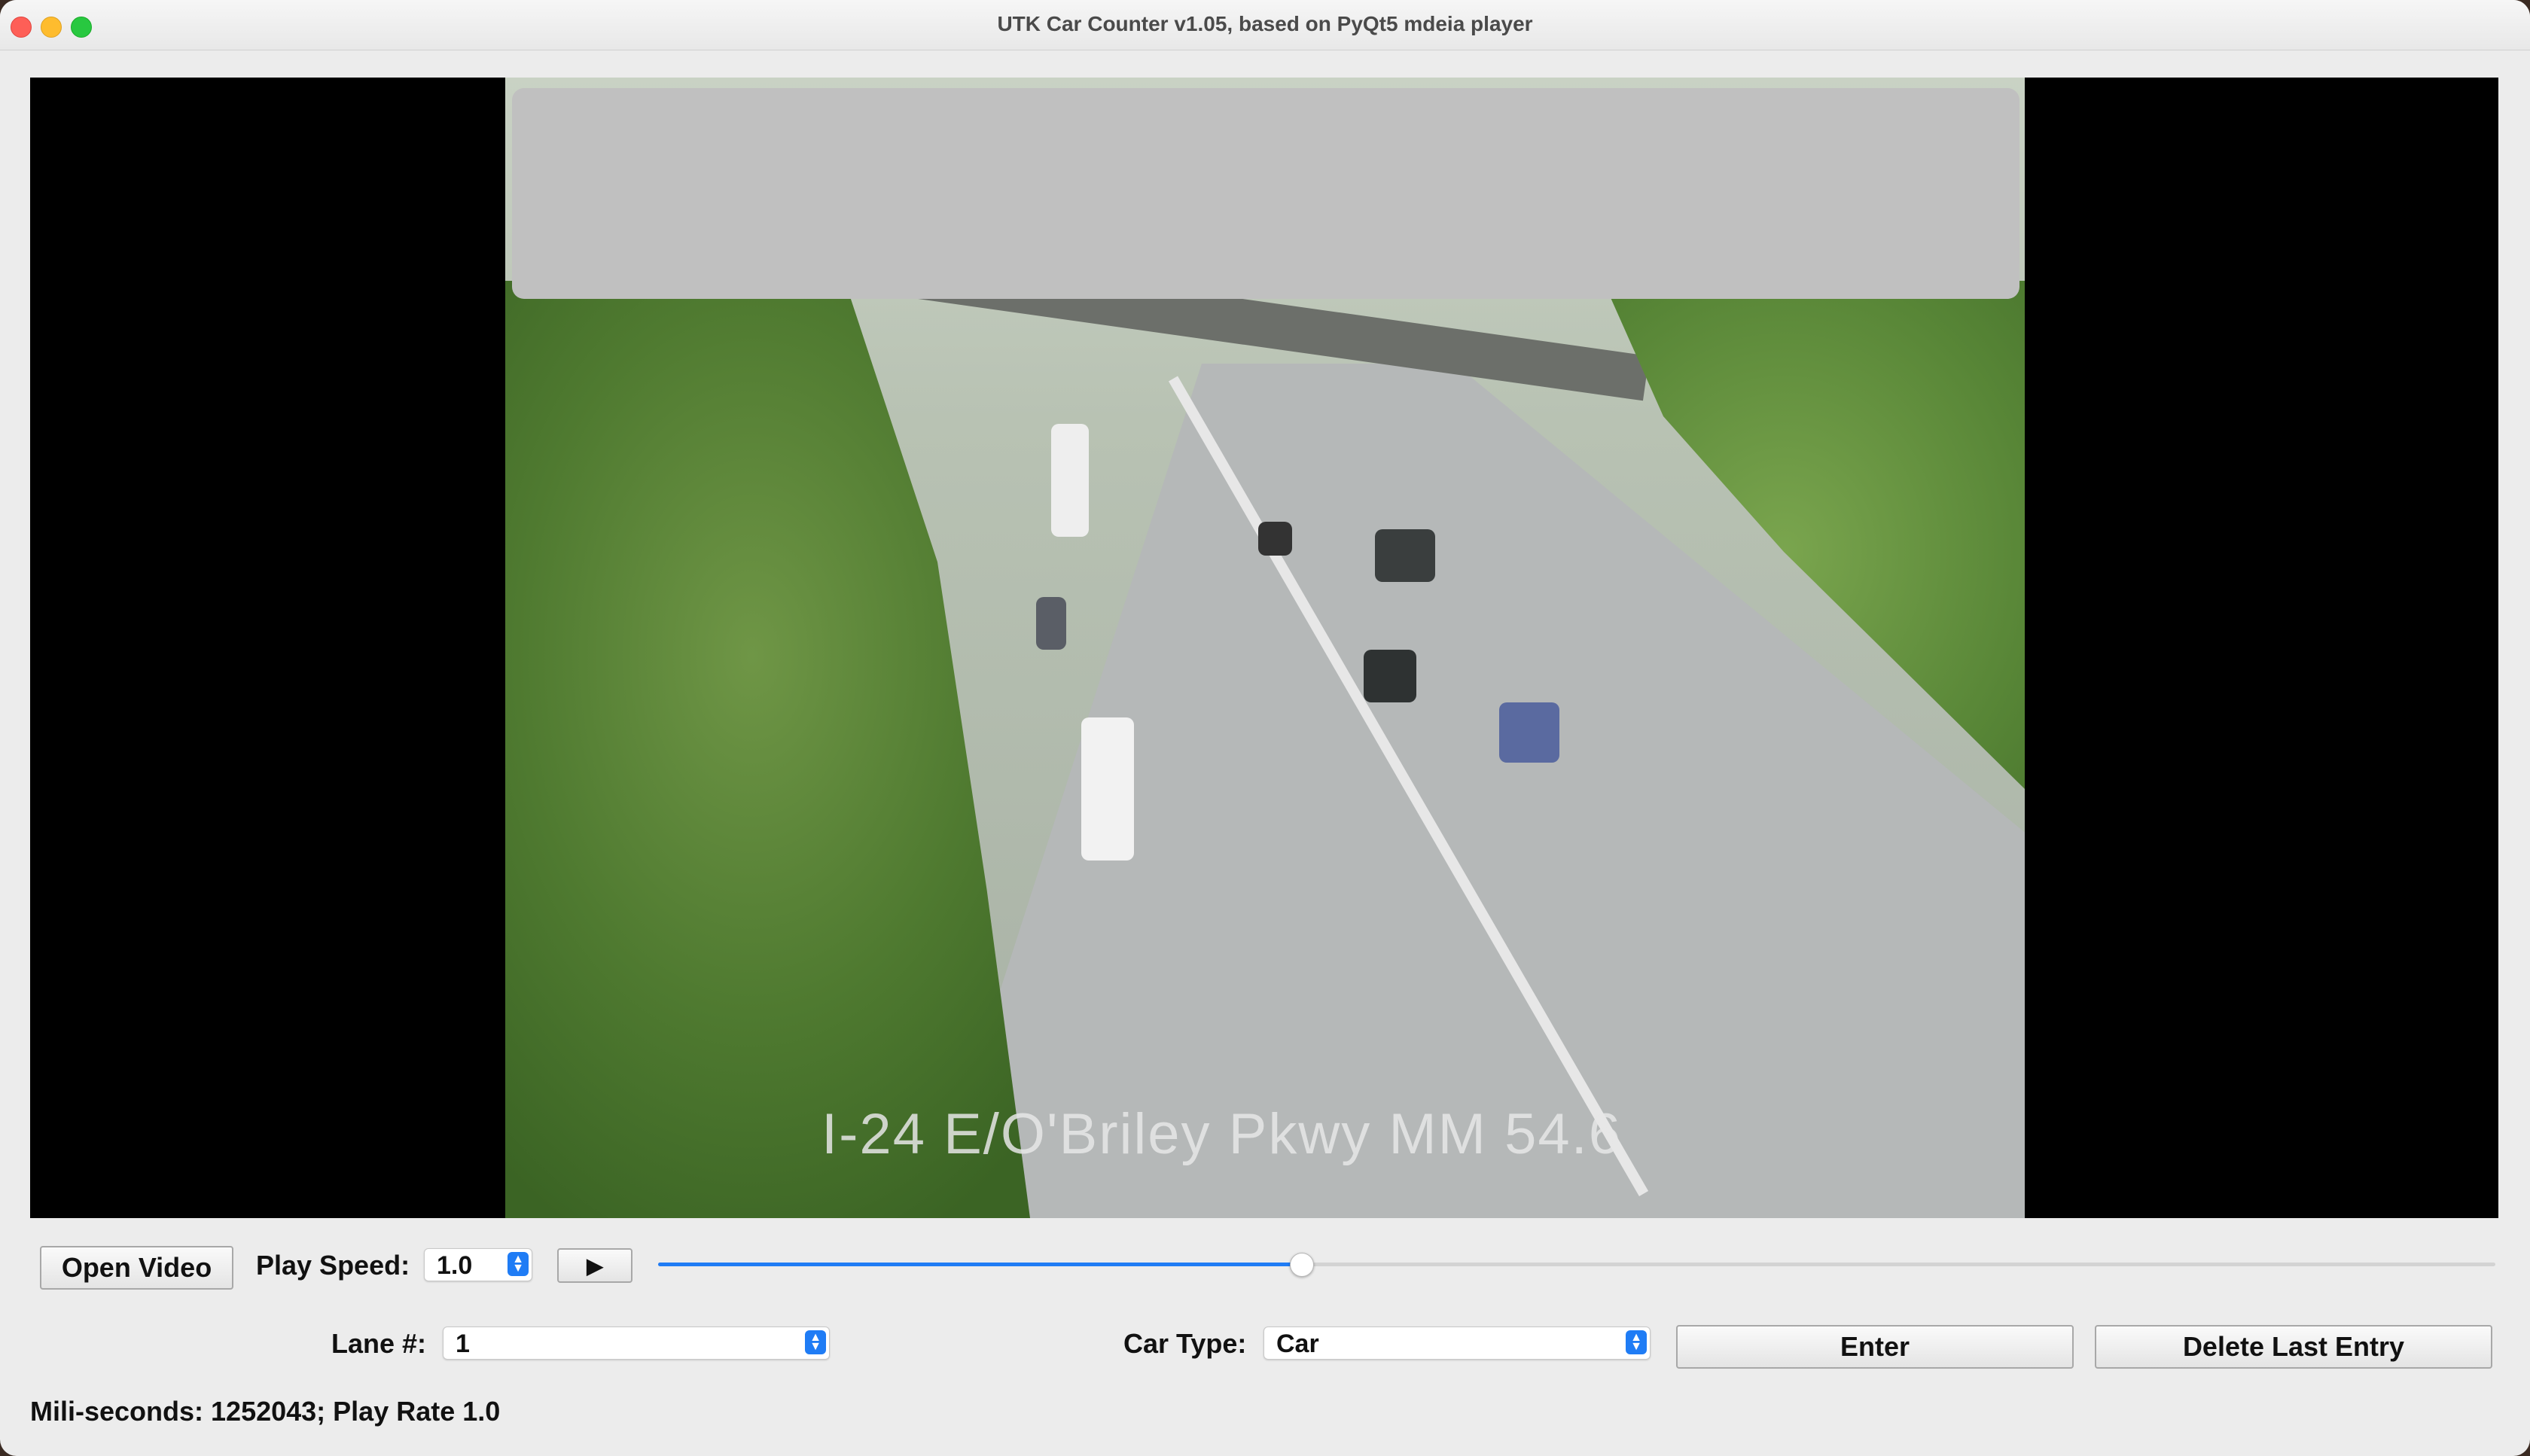  Describe the element at coordinates (455, 1265) in the screenshot. I see `play-speed-value: 1.0` at that location.